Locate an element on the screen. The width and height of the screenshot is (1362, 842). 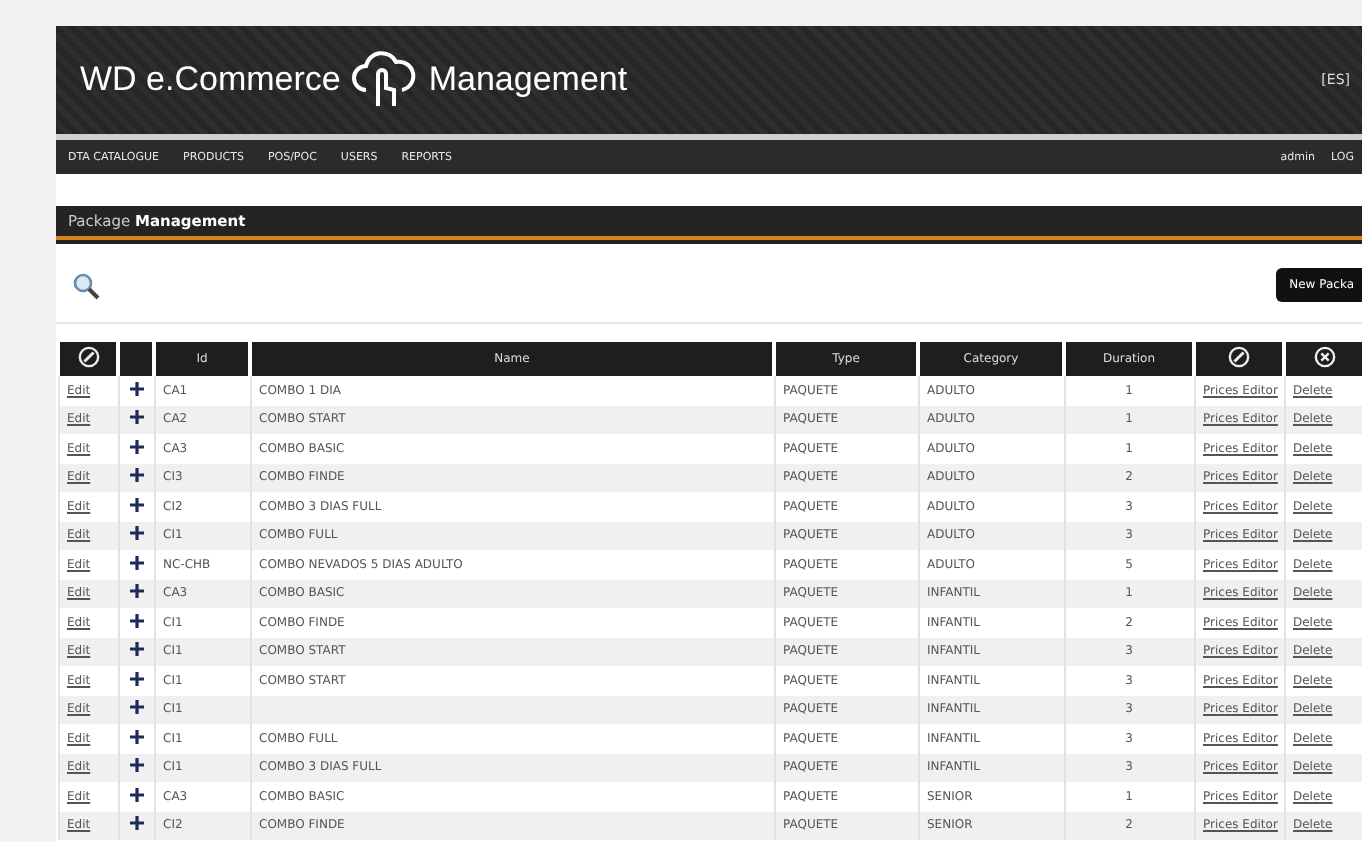
delete-header-icon is located at coordinates (1325, 357).